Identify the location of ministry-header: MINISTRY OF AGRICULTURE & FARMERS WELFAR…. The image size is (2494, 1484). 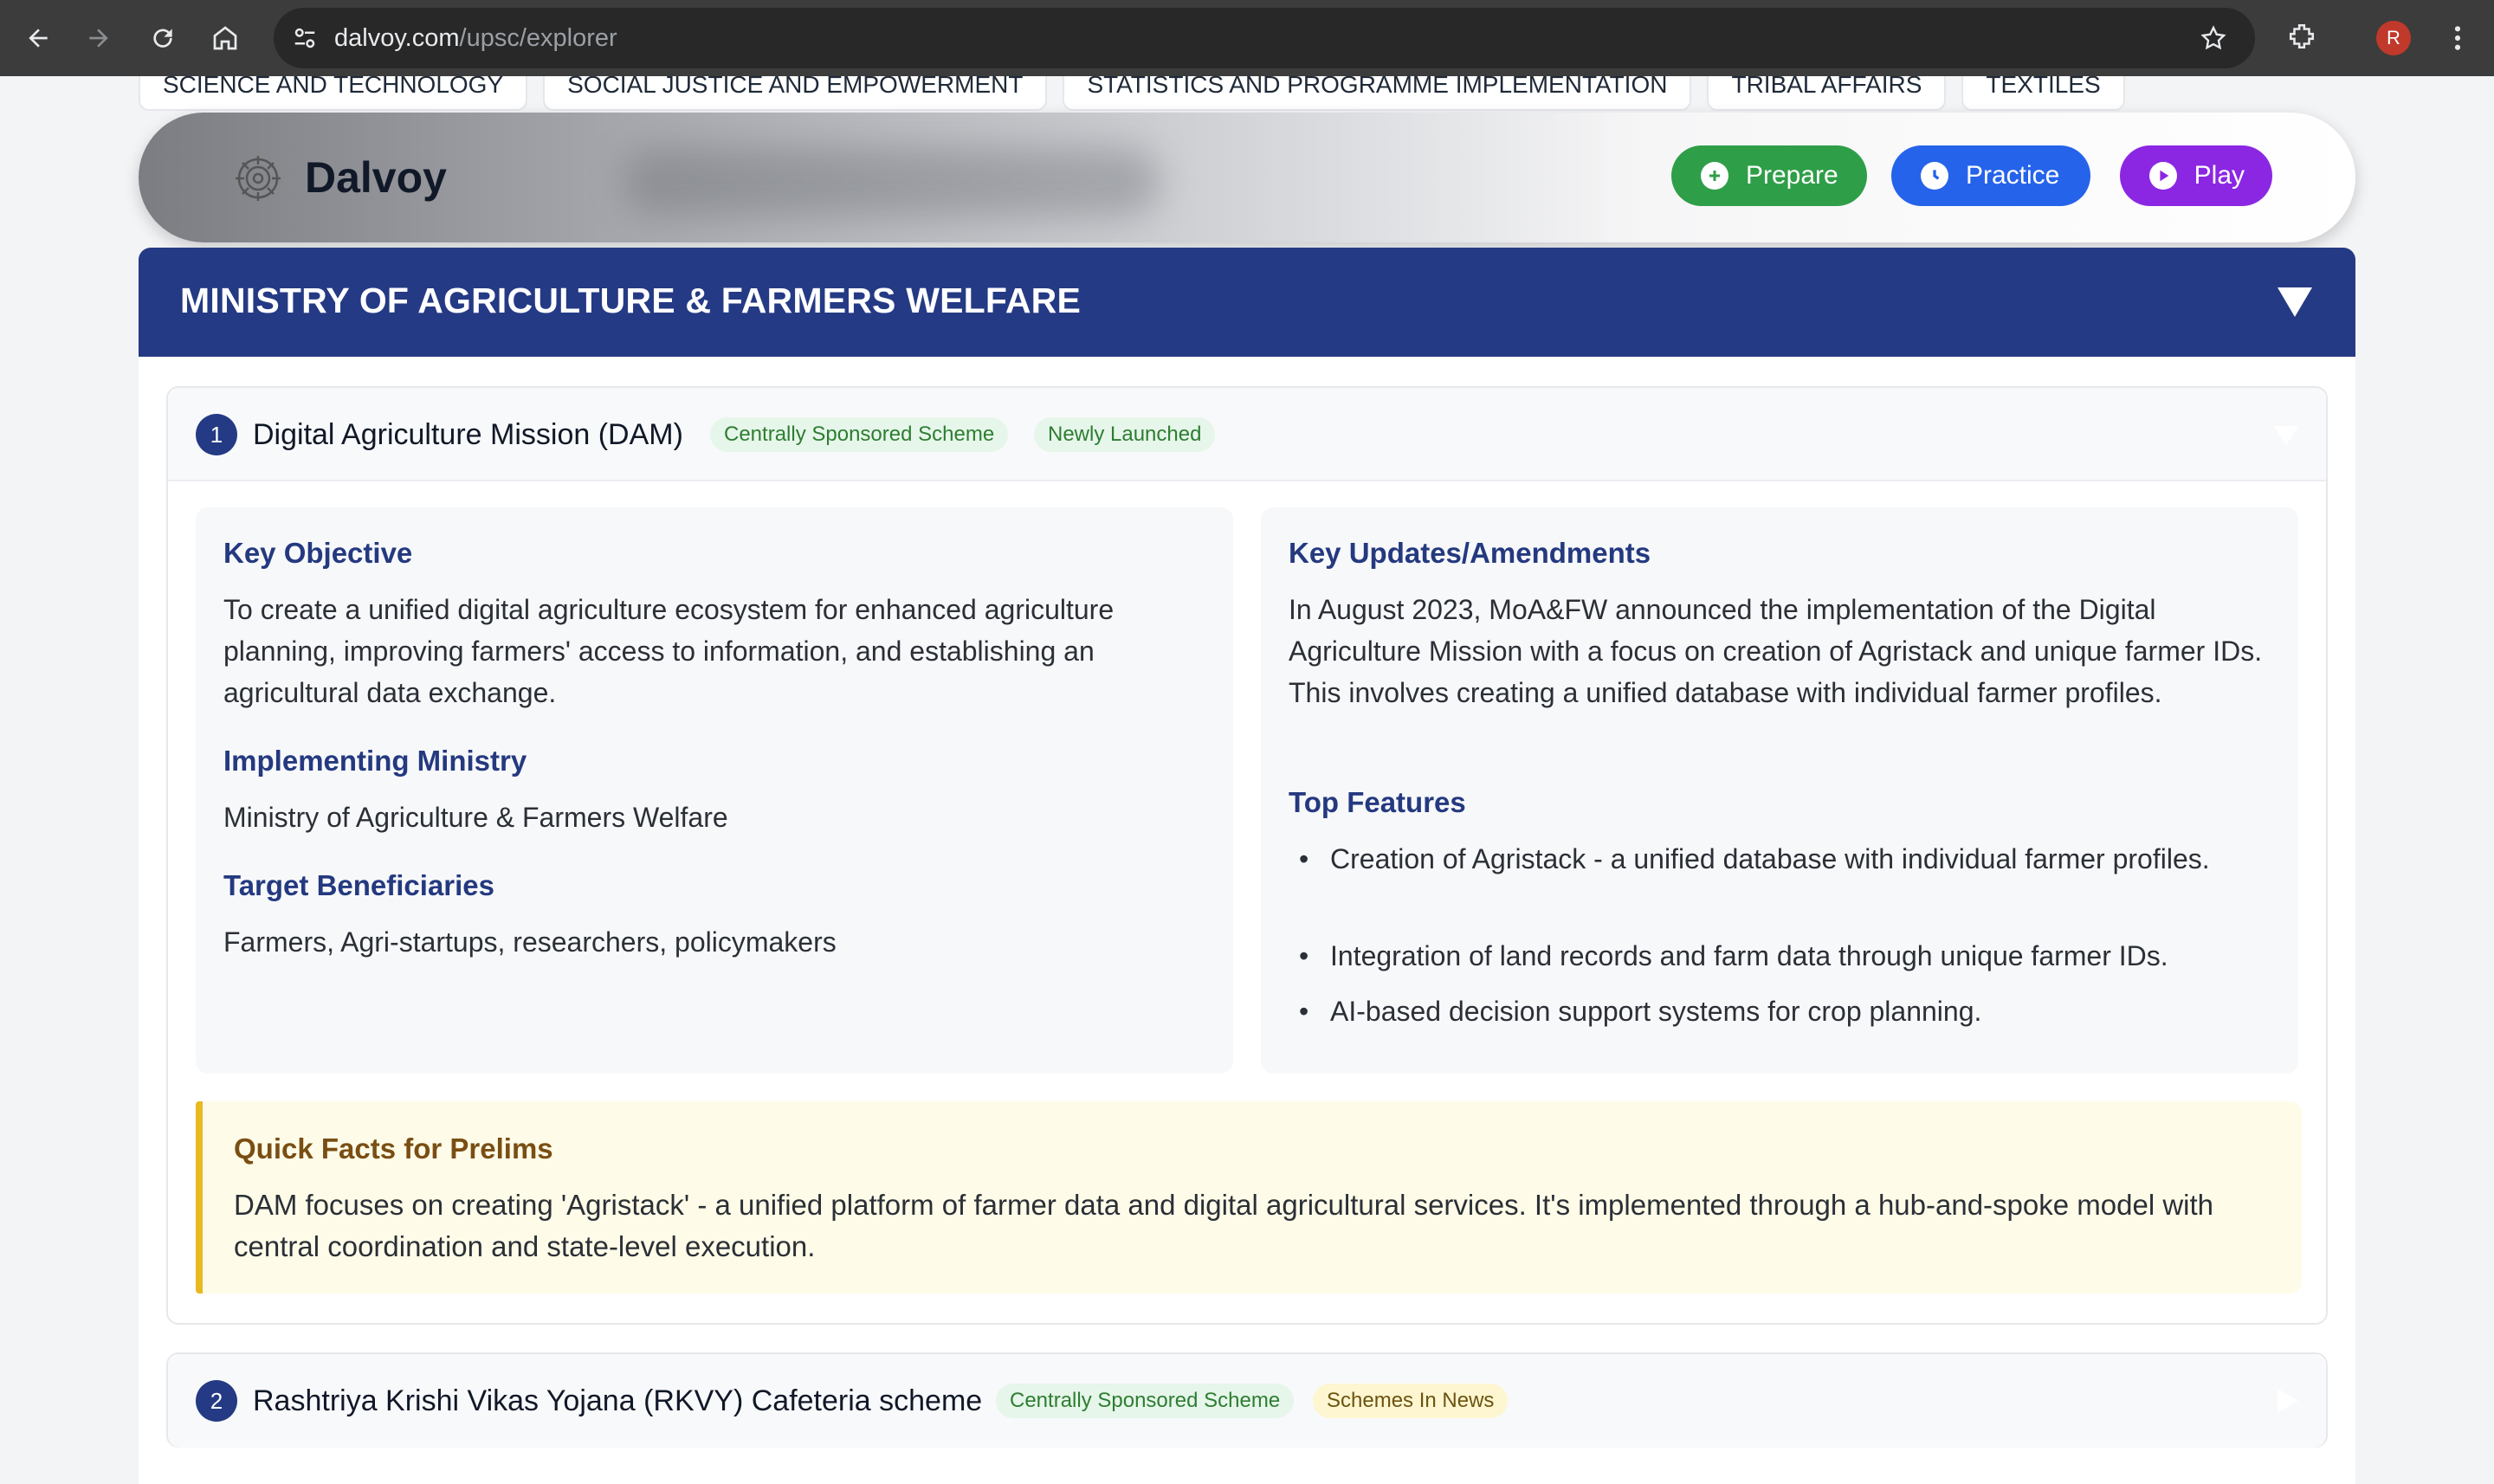
(1247, 302).